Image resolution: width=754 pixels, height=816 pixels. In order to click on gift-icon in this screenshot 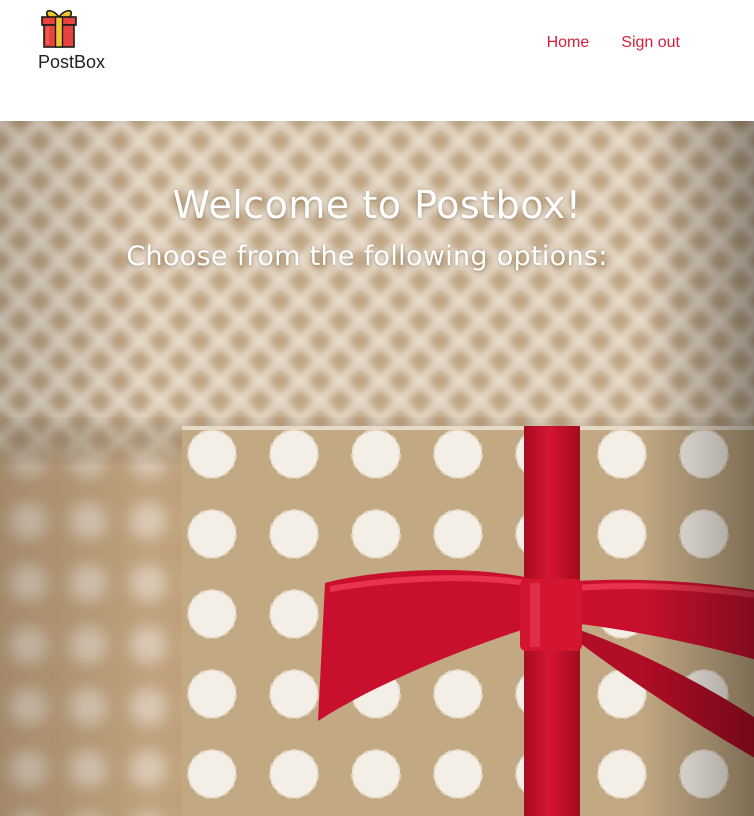, I will do `click(59, 28)`.